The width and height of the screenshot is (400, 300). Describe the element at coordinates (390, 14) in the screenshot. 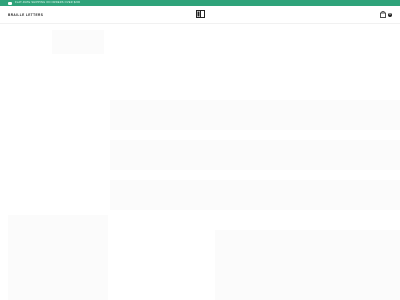

I see `cart-count-badge: 0` at that location.